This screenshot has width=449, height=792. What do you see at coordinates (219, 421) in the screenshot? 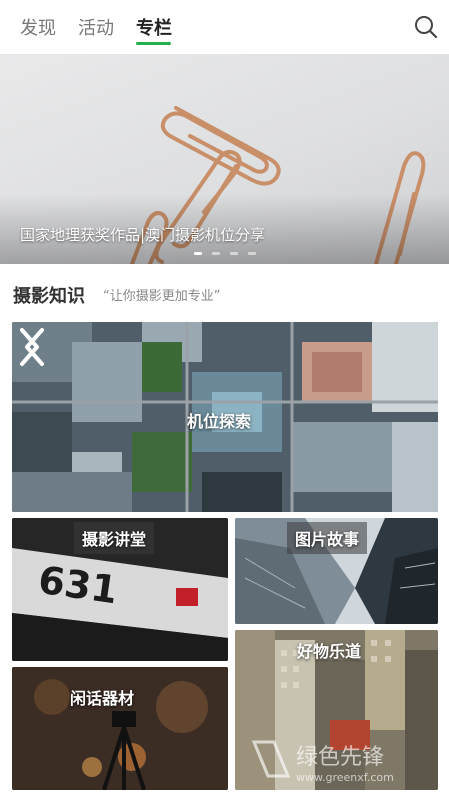
I see `card-label: 机位探索` at bounding box center [219, 421].